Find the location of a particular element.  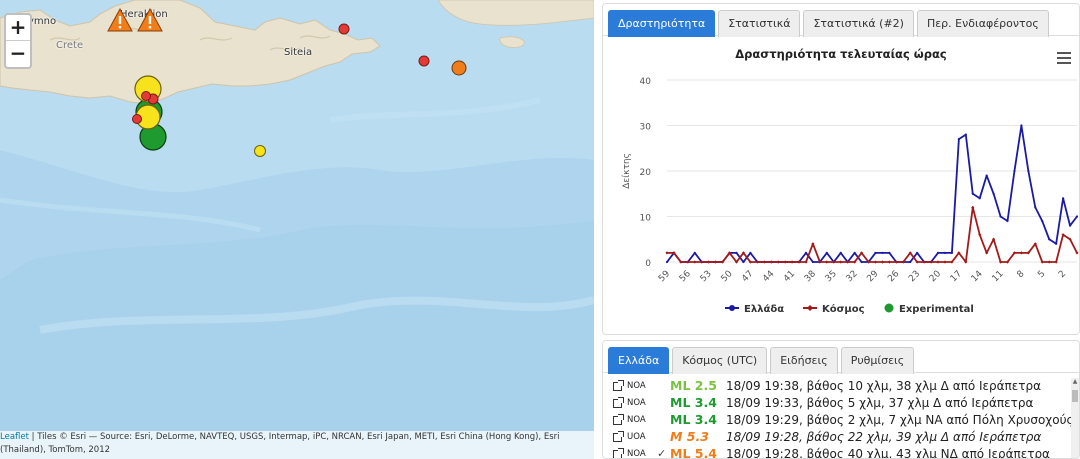

x-tick-label: 53 is located at coordinates (706, 276).